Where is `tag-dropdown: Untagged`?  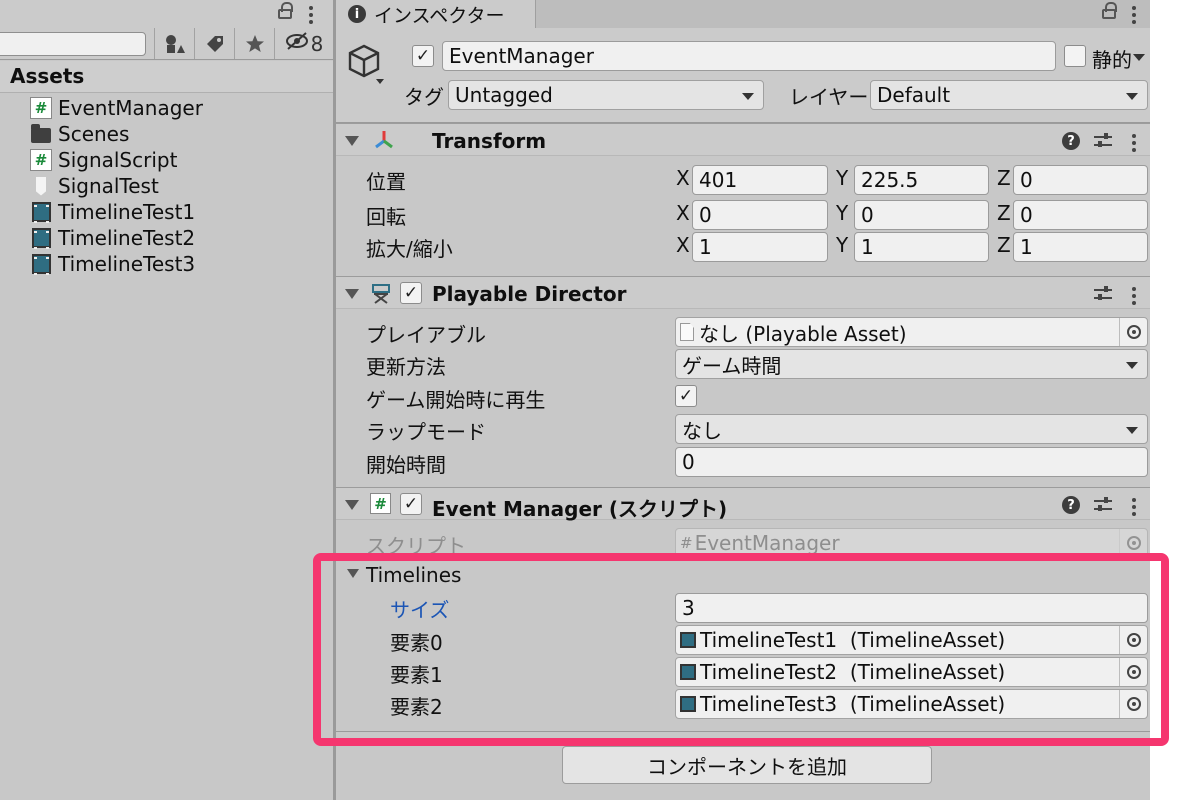 tag-dropdown: Untagged is located at coordinates (606, 95).